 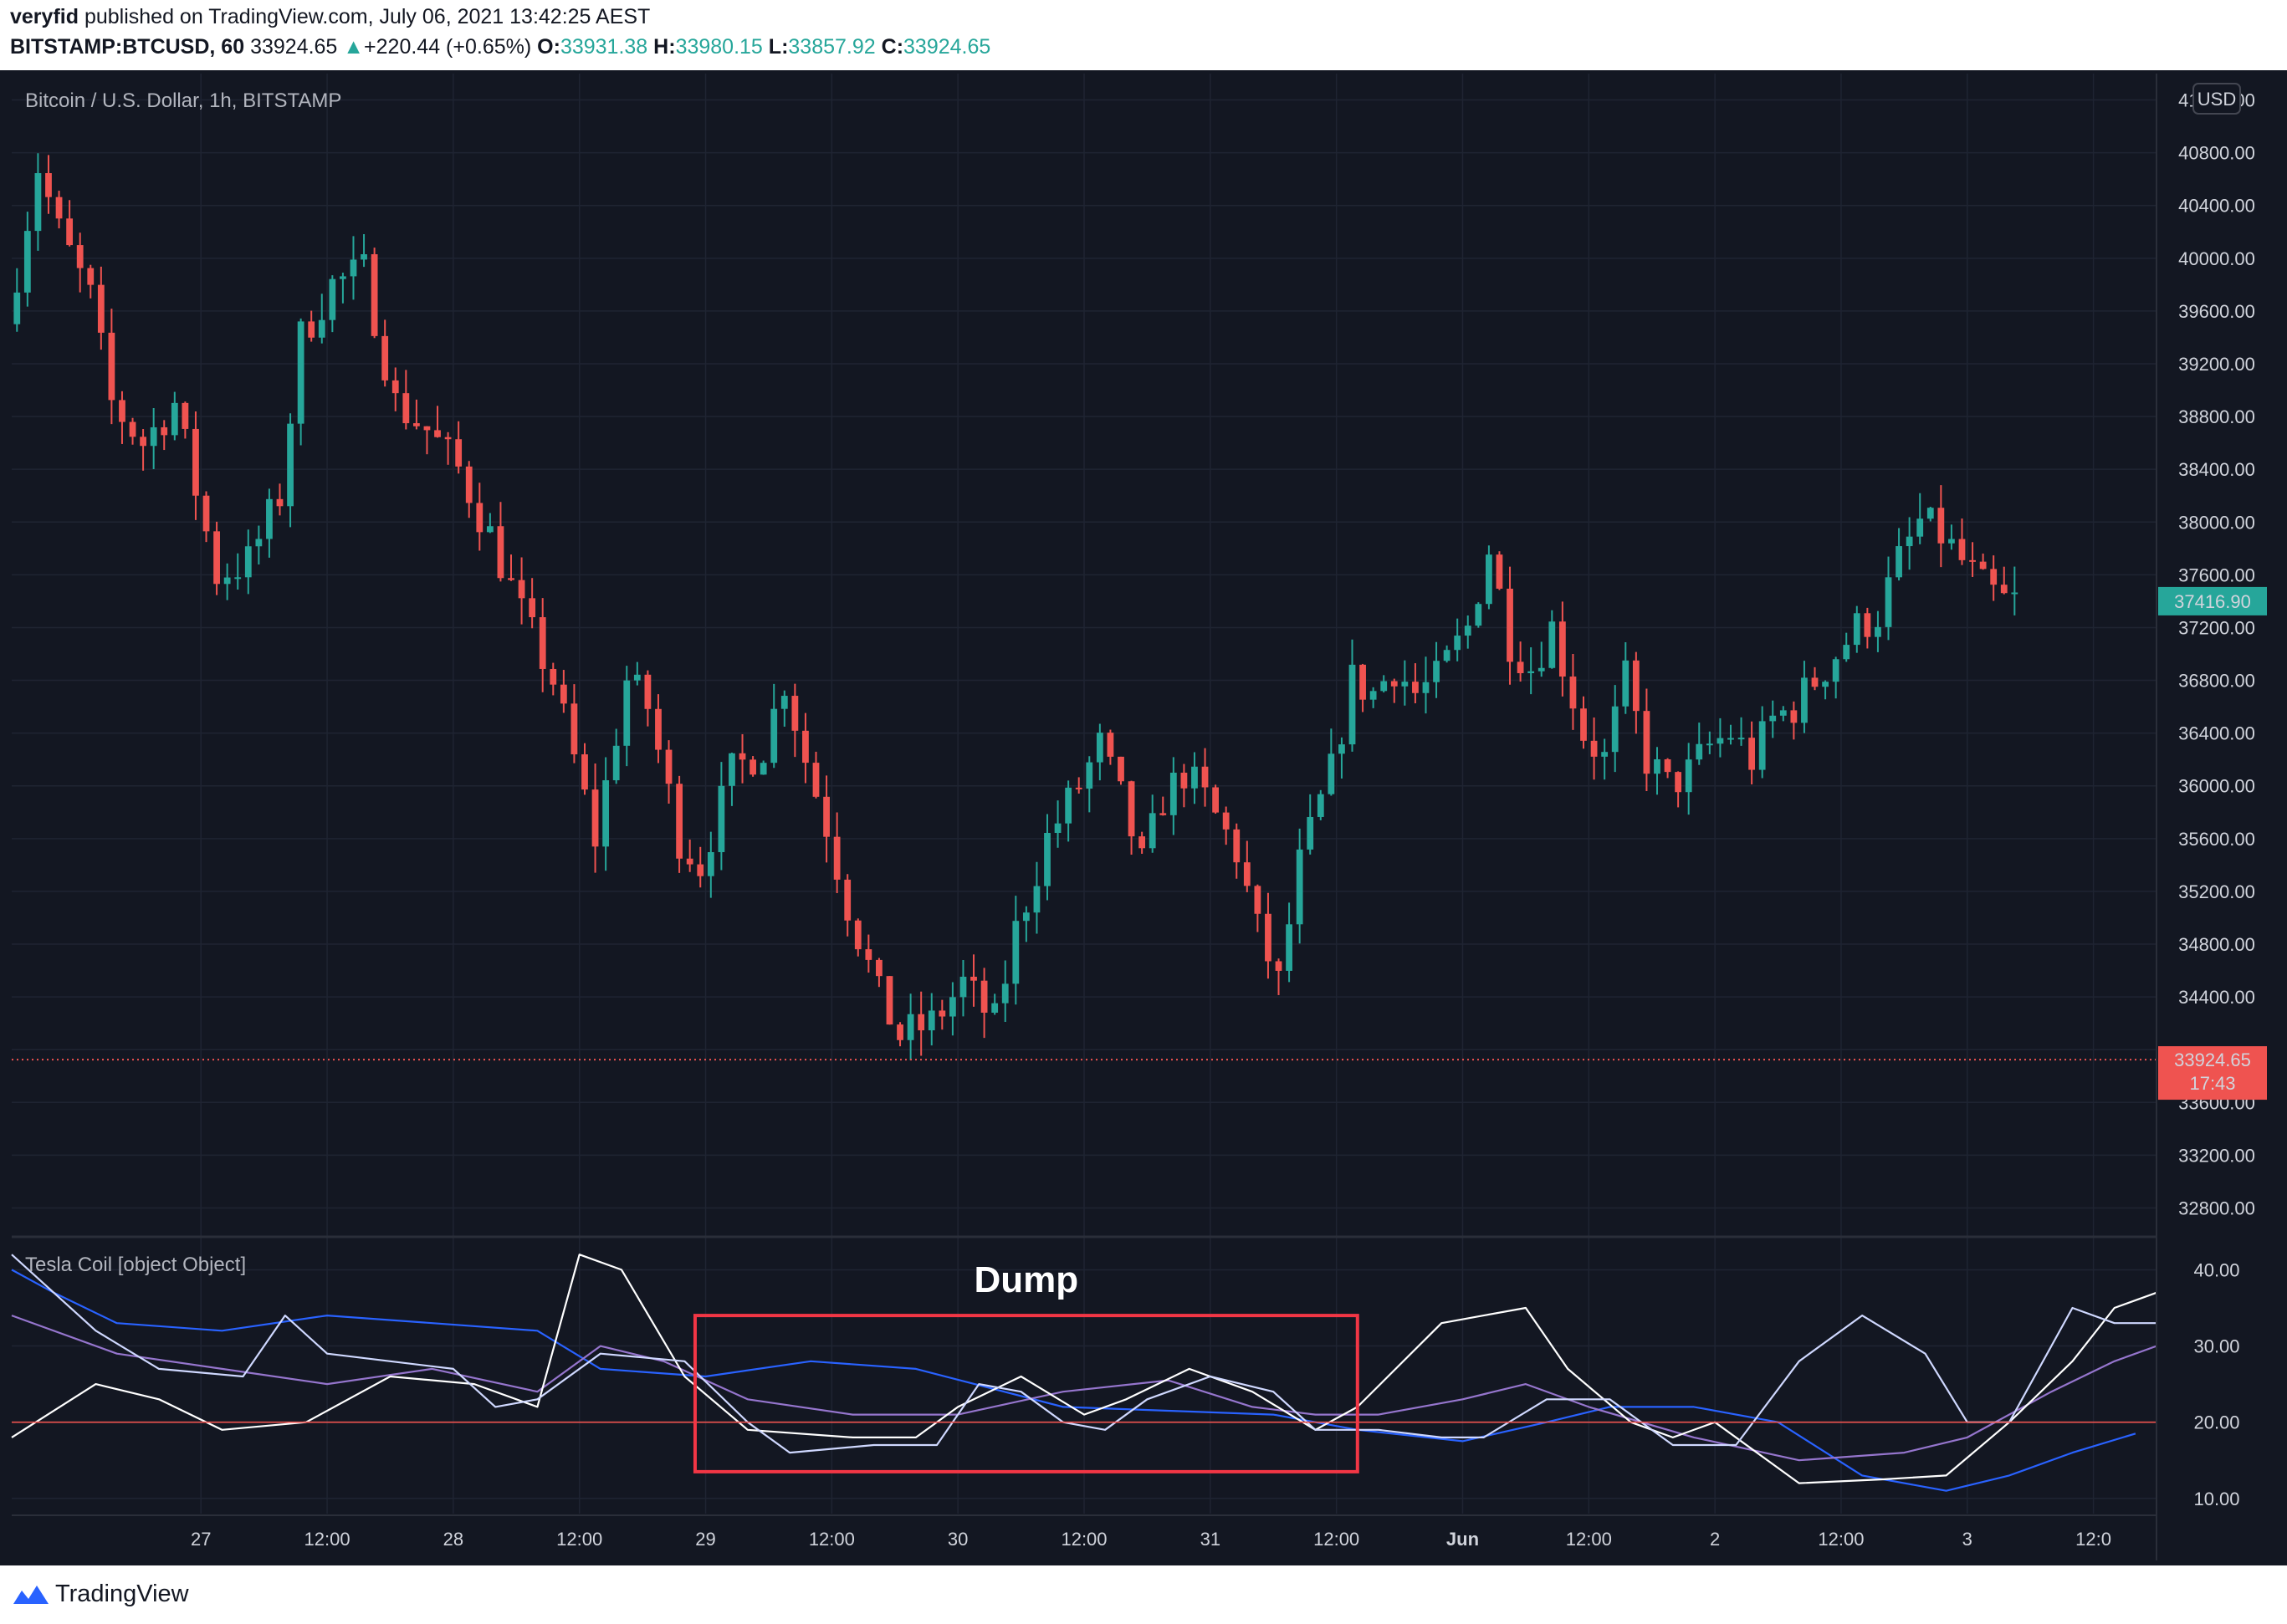 What do you see at coordinates (2212, 601) in the screenshot?
I see `last-tag-value: 37416.90` at bounding box center [2212, 601].